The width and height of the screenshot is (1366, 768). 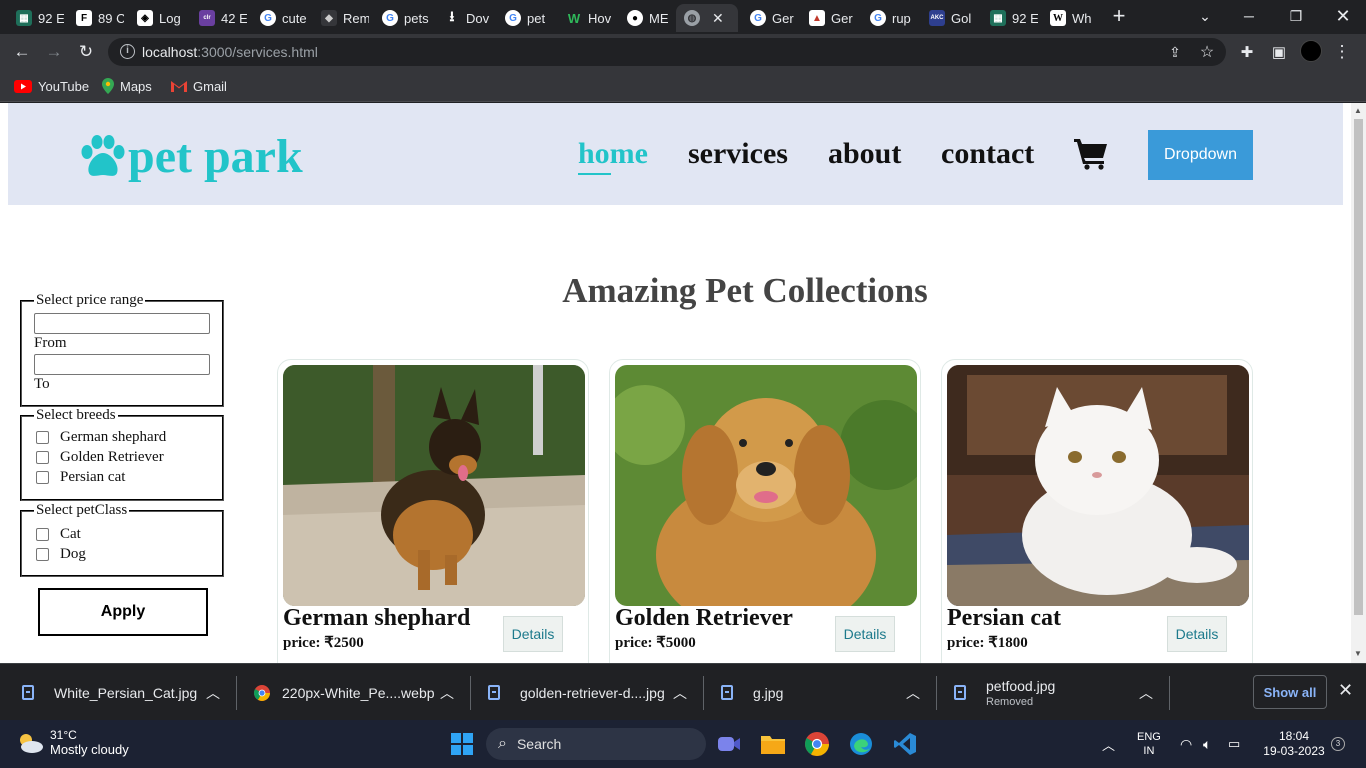 What do you see at coordinates (987, 154) in the screenshot?
I see `nav-contact: contact` at bounding box center [987, 154].